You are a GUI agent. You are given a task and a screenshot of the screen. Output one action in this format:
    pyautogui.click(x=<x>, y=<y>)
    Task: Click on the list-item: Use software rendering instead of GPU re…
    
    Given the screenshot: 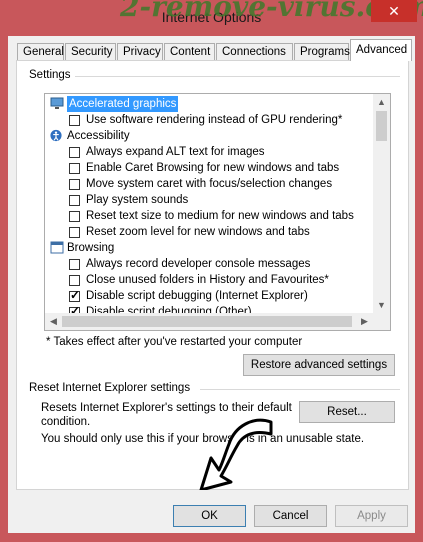 What is the action you would take?
    pyautogui.click(x=208, y=120)
    